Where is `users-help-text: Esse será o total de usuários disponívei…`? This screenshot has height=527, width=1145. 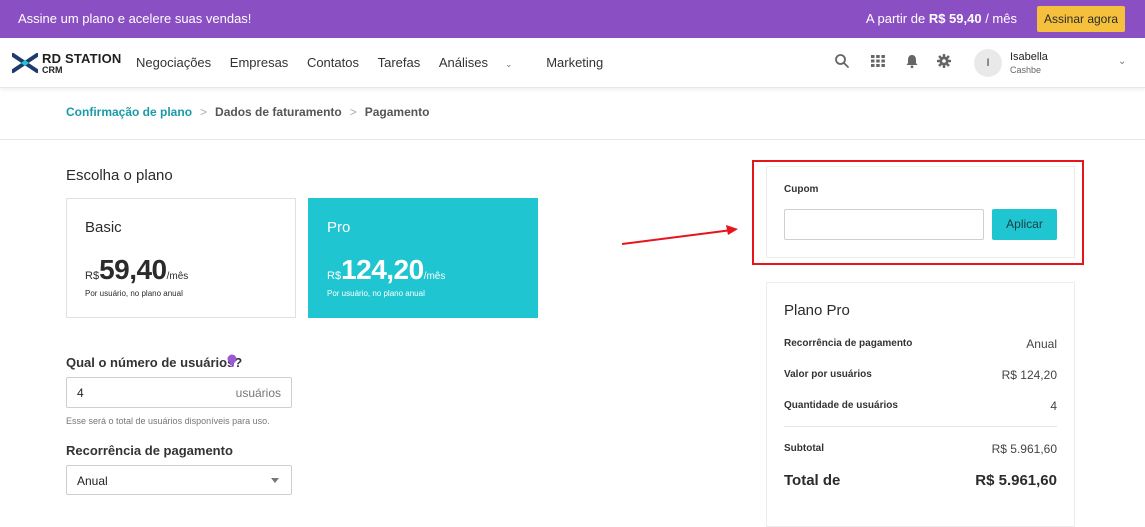
users-help-text: Esse será o total de usuários disponívei… is located at coordinates (168, 421).